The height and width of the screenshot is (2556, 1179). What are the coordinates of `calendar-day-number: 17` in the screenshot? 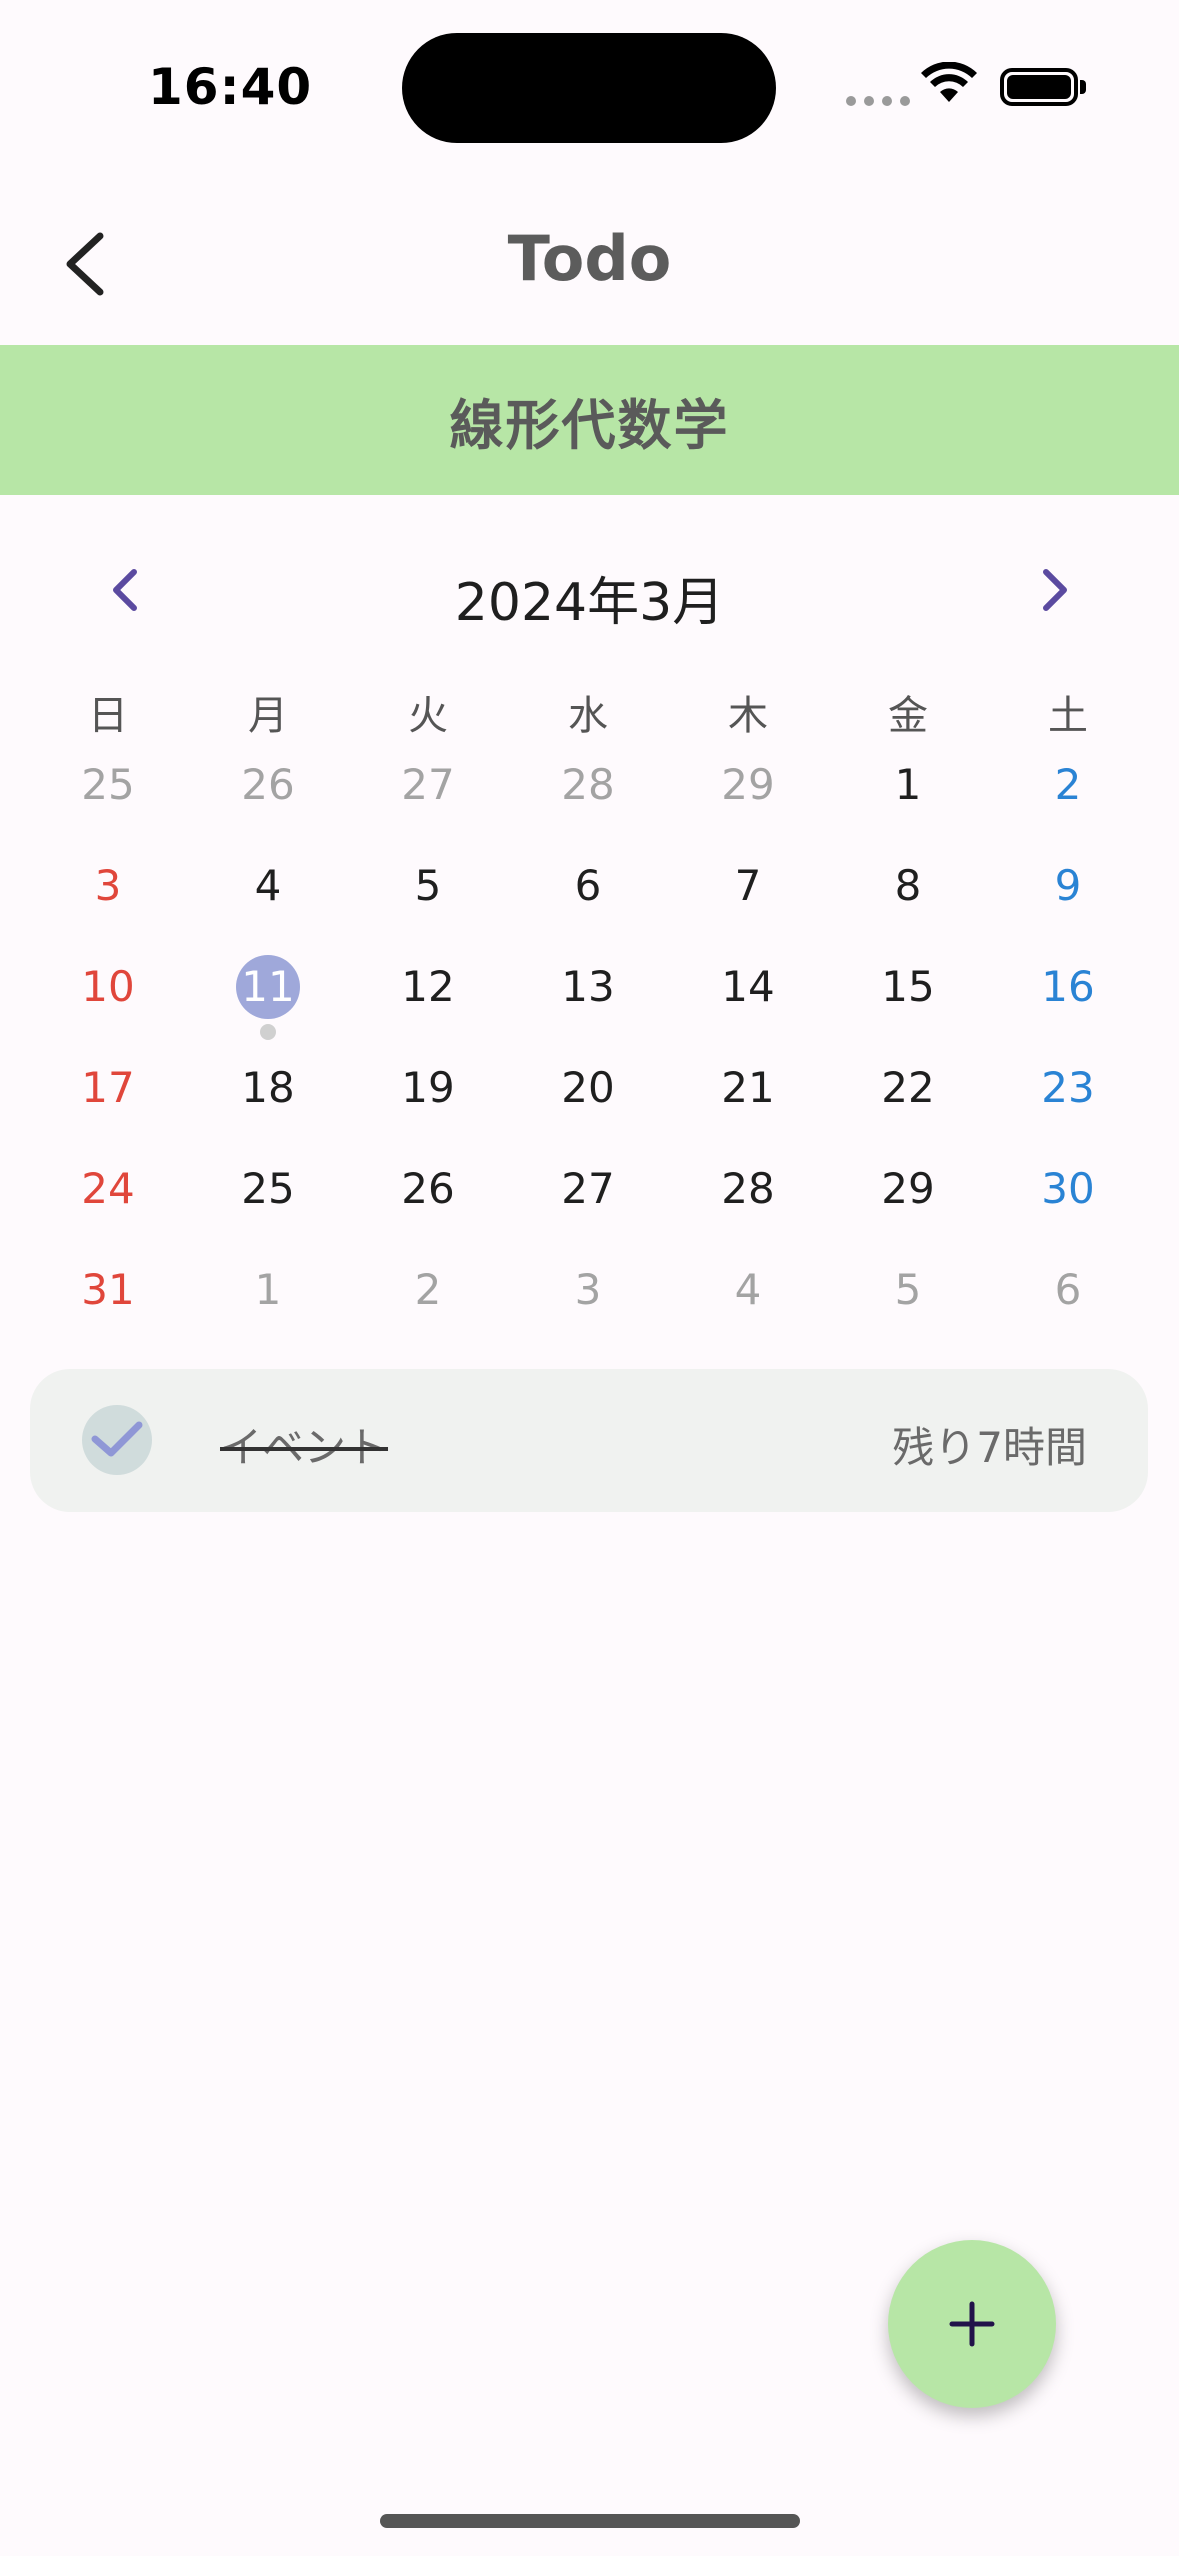 It's located at (108, 1087).